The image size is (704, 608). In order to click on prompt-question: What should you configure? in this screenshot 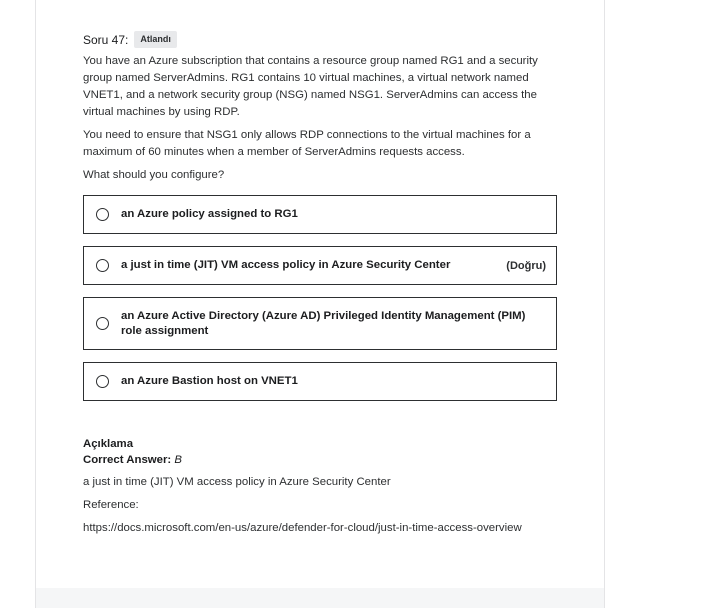, I will do `click(154, 175)`.